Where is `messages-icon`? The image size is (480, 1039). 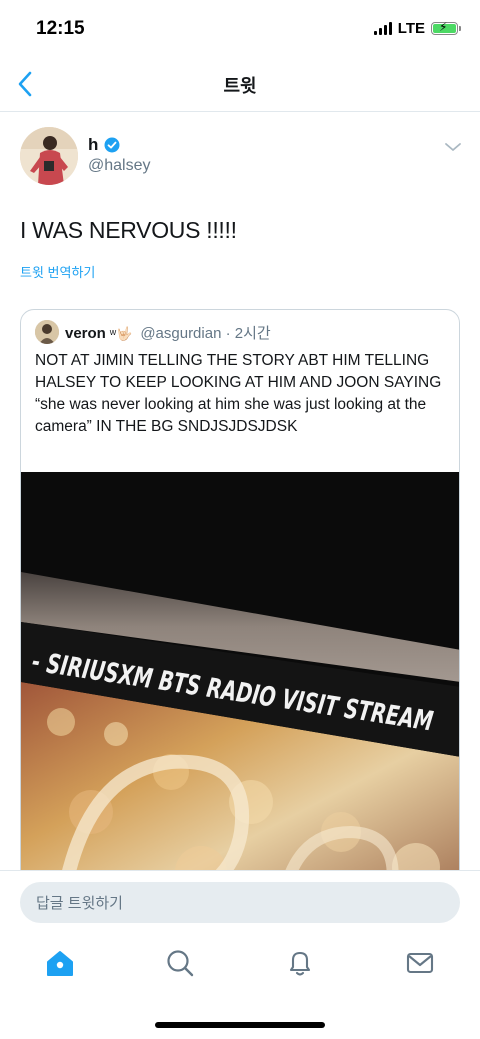 messages-icon is located at coordinates (420, 963).